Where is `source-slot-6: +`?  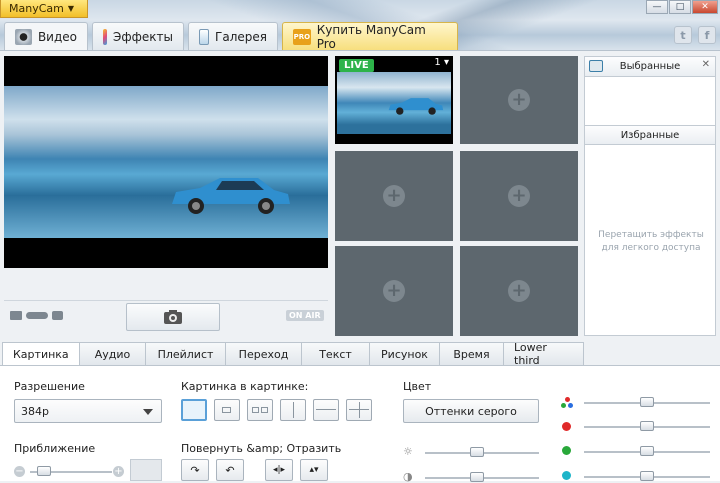
source-slot-6: + is located at coordinates (519, 291).